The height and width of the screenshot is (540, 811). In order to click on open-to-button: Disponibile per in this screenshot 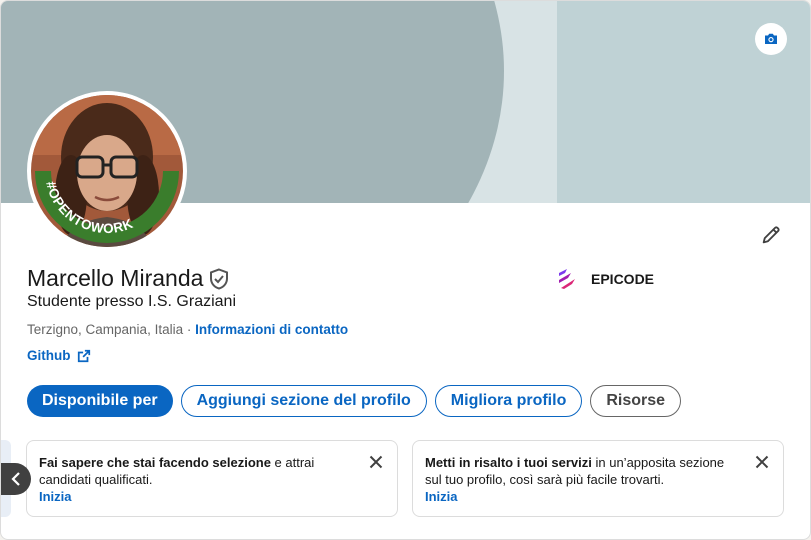, I will do `click(100, 401)`.